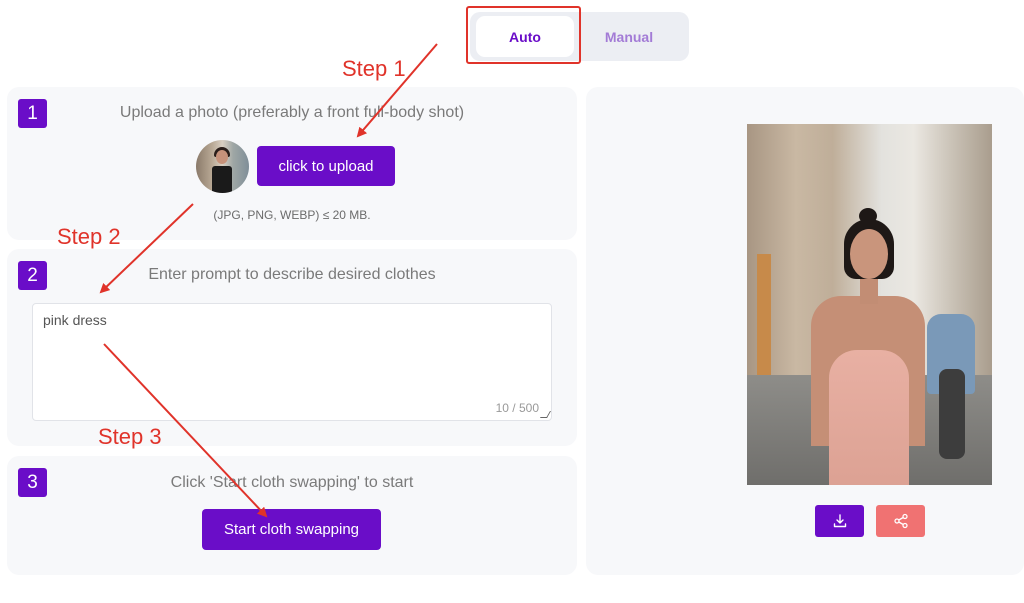 Image resolution: width=1024 pixels, height=603 pixels. I want to click on step2-title: Enter prompt to describe desired clothes, so click(292, 274).